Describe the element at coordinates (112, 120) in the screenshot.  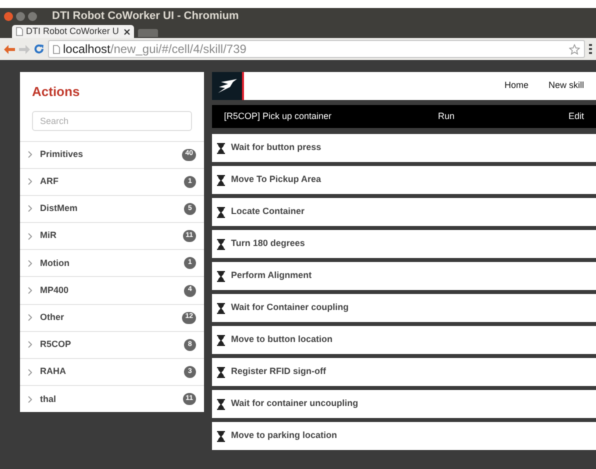
I see `search-field: Search` at that location.